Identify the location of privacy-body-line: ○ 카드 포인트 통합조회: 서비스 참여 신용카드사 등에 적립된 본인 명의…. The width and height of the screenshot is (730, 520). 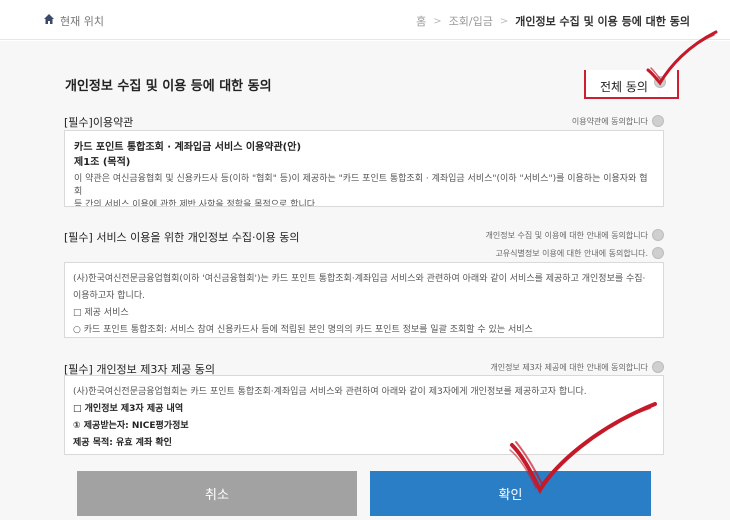
(303, 330).